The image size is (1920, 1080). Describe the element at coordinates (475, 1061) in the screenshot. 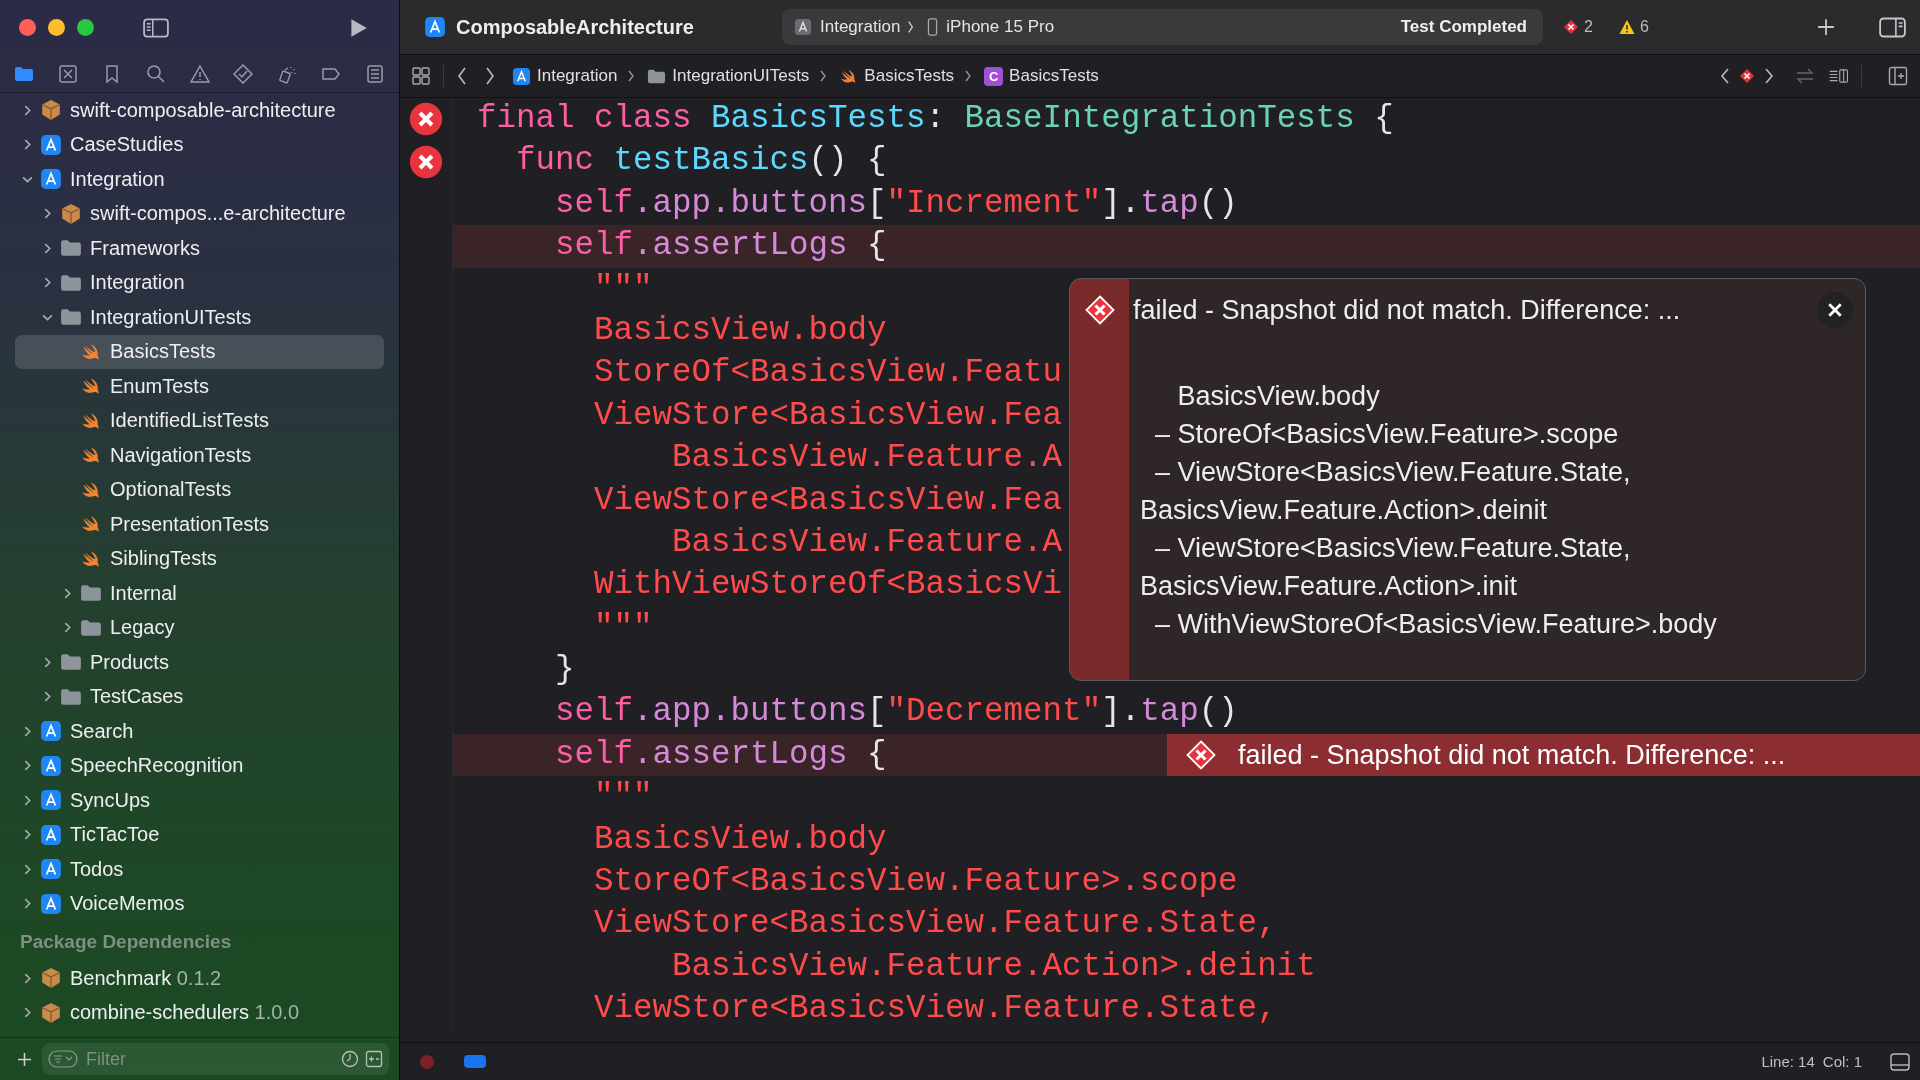

I see `breakpoints-toggle-icon` at that location.